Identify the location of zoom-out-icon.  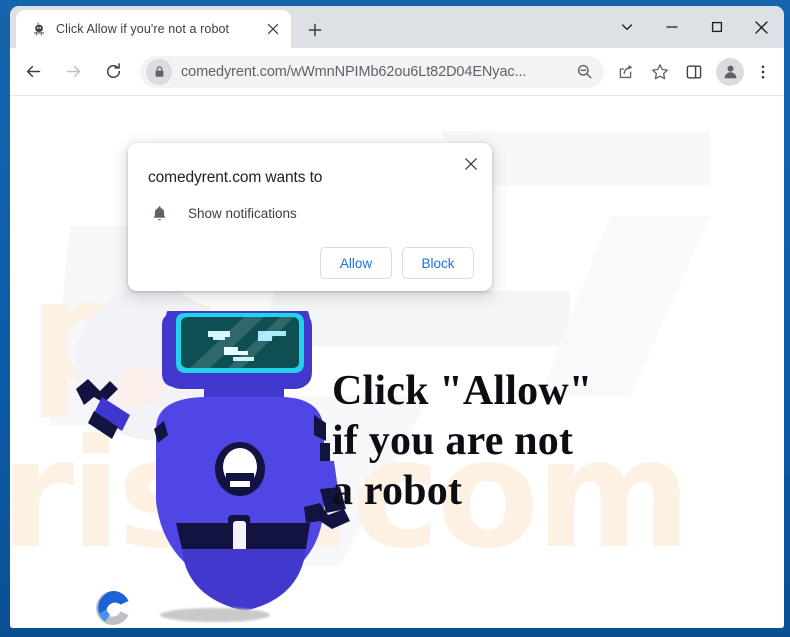
(584, 72).